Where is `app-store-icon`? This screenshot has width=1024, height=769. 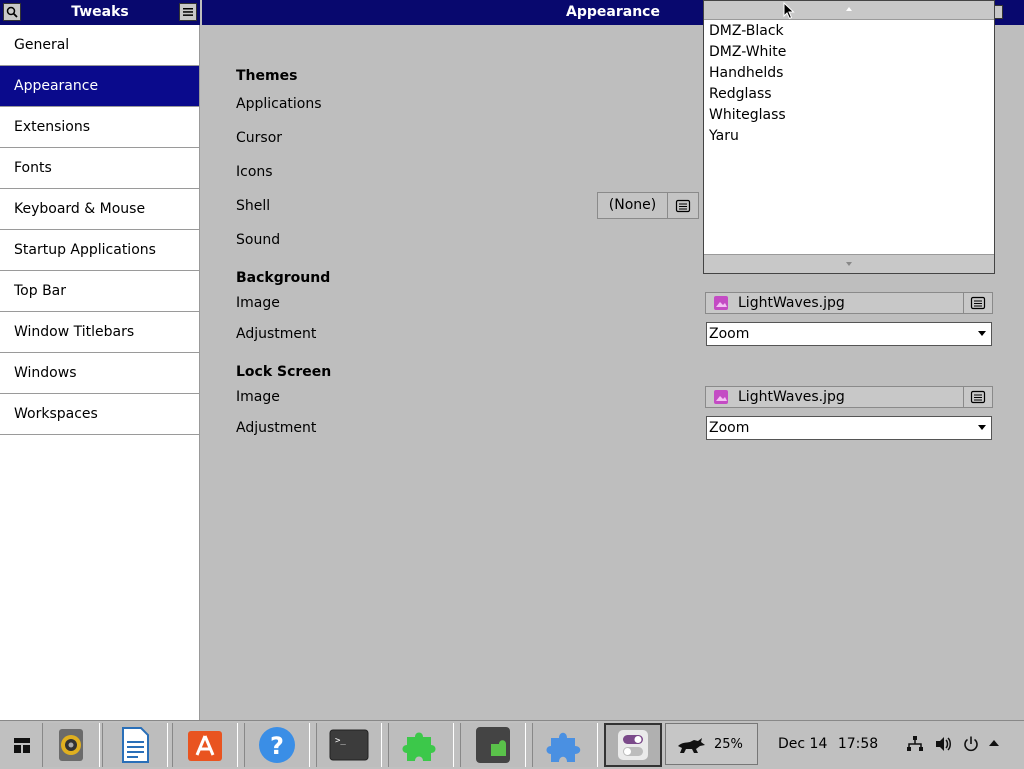 app-store-icon is located at coordinates (205, 746).